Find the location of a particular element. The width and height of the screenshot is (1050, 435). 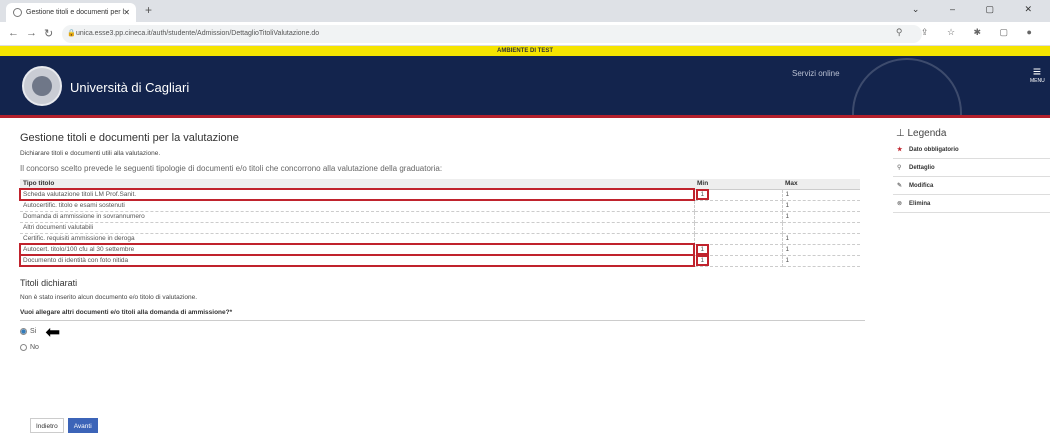

legend-item: ★ Dato obbligatorio is located at coordinates (971, 150).